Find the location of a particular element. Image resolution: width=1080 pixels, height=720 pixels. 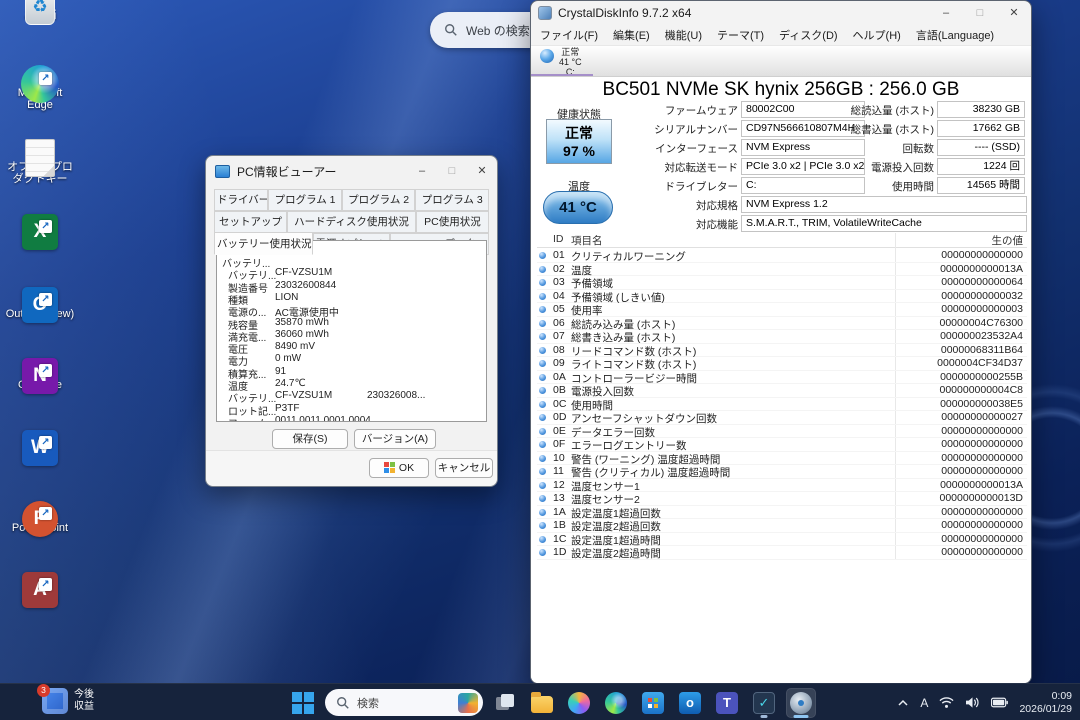

cancel-button: キャンセル is located at coordinates (464, 468).